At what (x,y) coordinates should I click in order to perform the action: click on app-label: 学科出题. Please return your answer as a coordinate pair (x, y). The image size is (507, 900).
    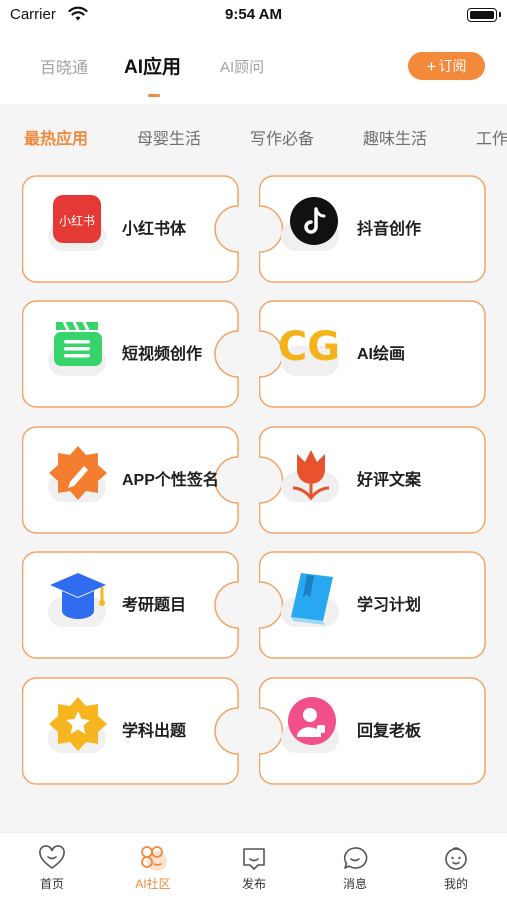
    Looking at the image, I should click on (154, 731).